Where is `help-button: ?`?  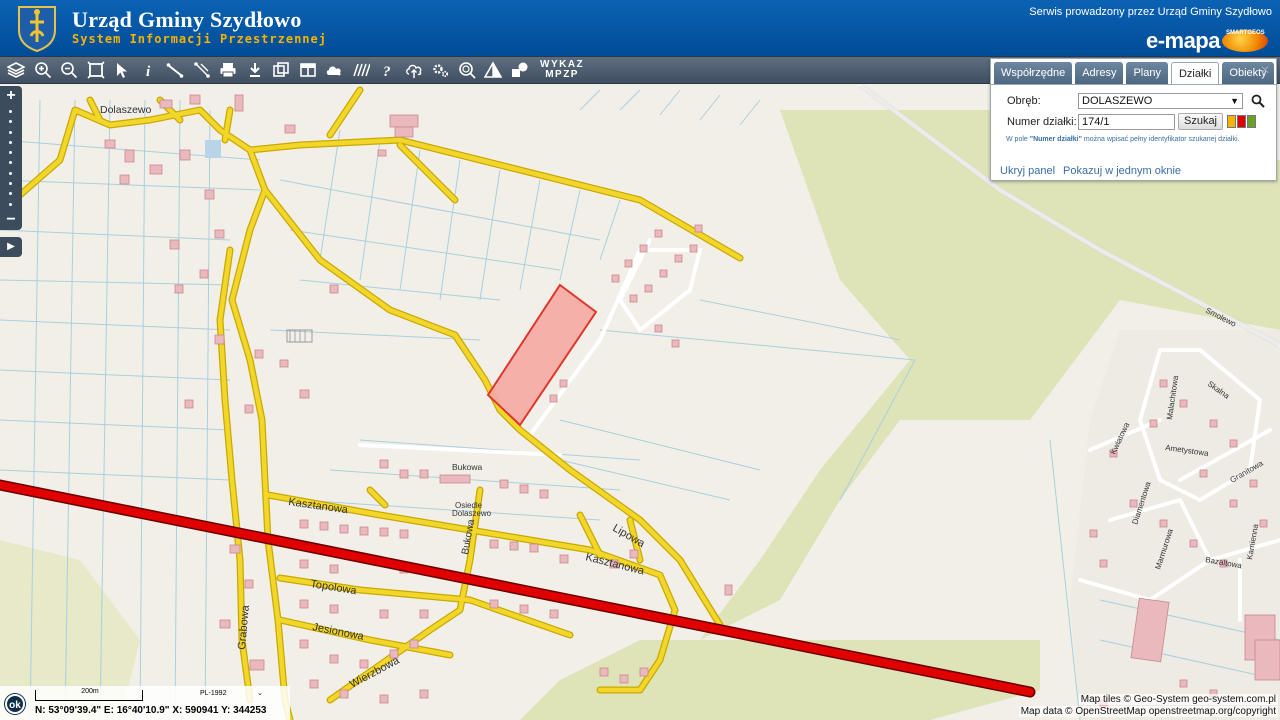 help-button: ? is located at coordinates (387, 70).